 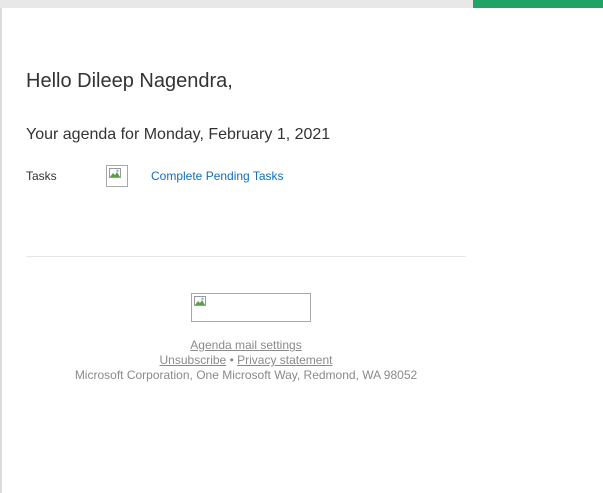 What do you see at coordinates (1, 250) in the screenshot?
I see `left-border` at bounding box center [1, 250].